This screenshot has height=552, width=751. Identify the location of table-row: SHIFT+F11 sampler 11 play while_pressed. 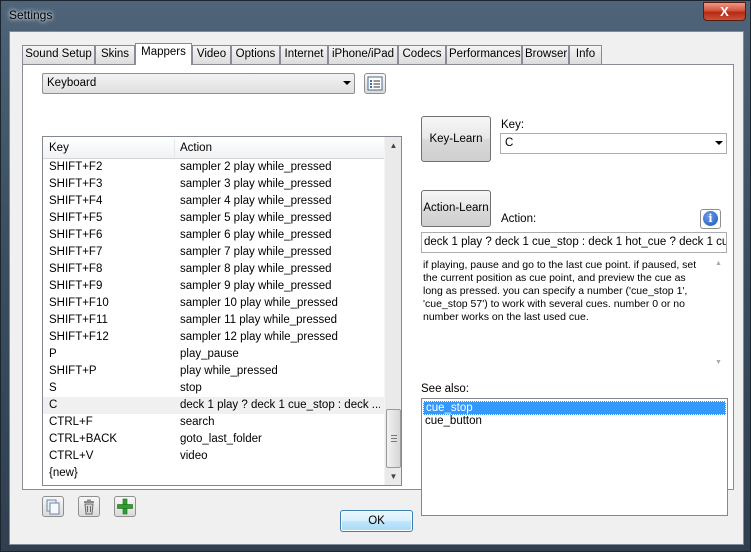
(213, 320).